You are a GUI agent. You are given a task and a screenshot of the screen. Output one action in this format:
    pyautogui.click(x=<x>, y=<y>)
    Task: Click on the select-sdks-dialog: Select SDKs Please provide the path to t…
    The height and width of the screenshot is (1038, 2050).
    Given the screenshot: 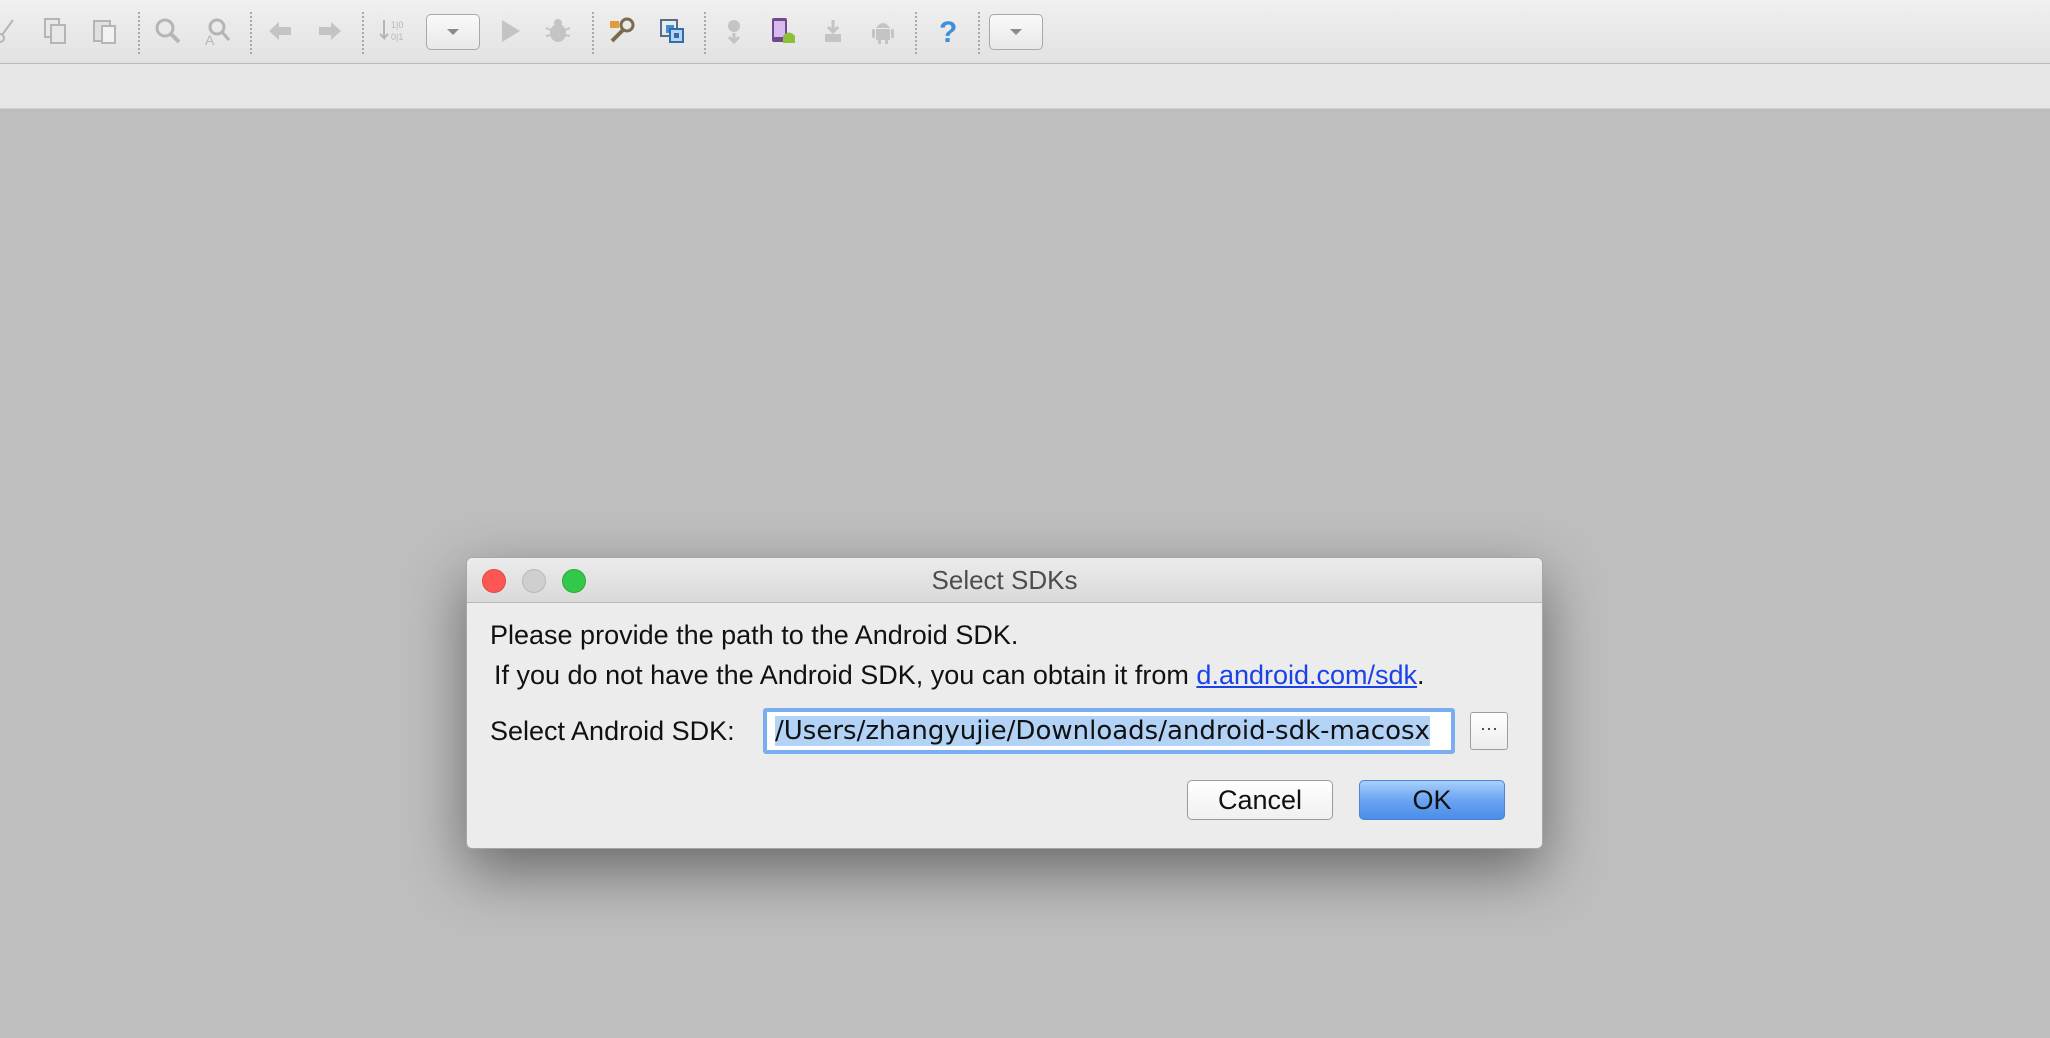 What is the action you would take?
    pyautogui.click(x=1004, y=703)
    